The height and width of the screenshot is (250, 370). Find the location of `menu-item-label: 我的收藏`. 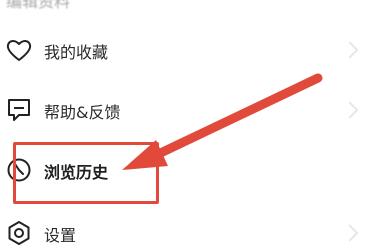

menu-item-label: 我的收藏 is located at coordinates (76, 52).